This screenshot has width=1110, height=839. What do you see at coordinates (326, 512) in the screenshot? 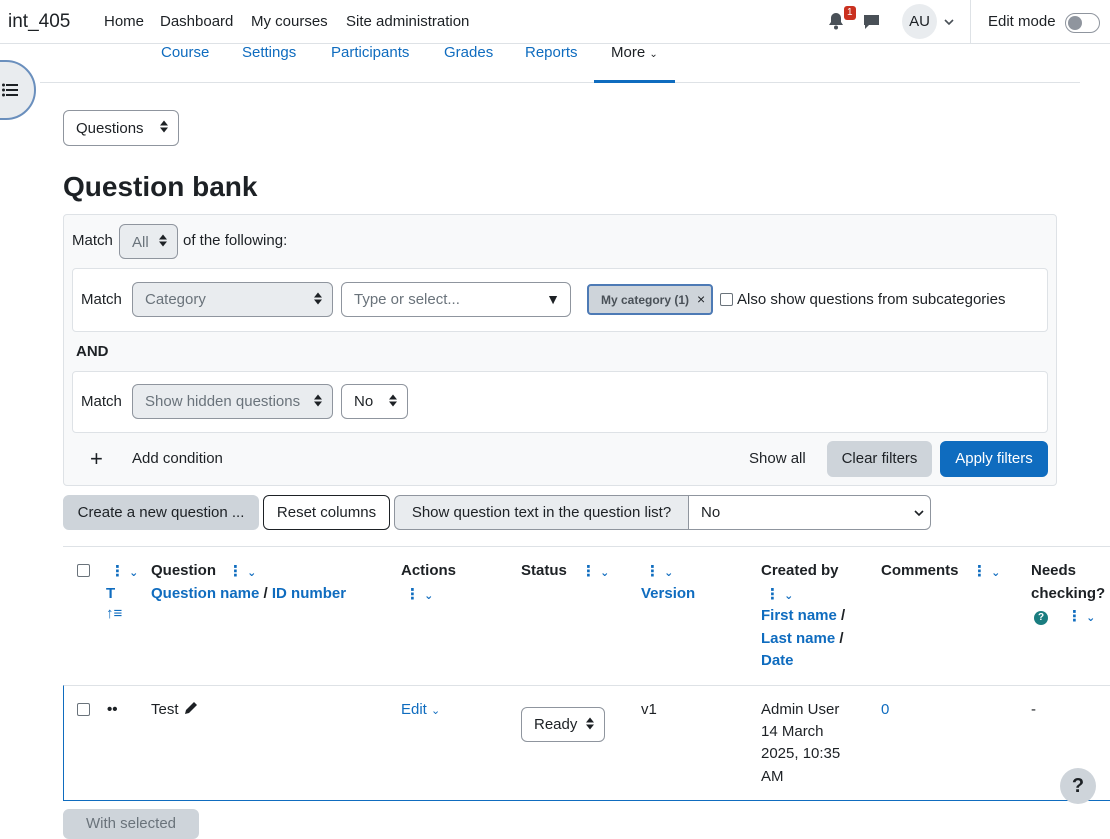
I see `reset-columns-button: Reset columns` at bounding box center [326, 512].